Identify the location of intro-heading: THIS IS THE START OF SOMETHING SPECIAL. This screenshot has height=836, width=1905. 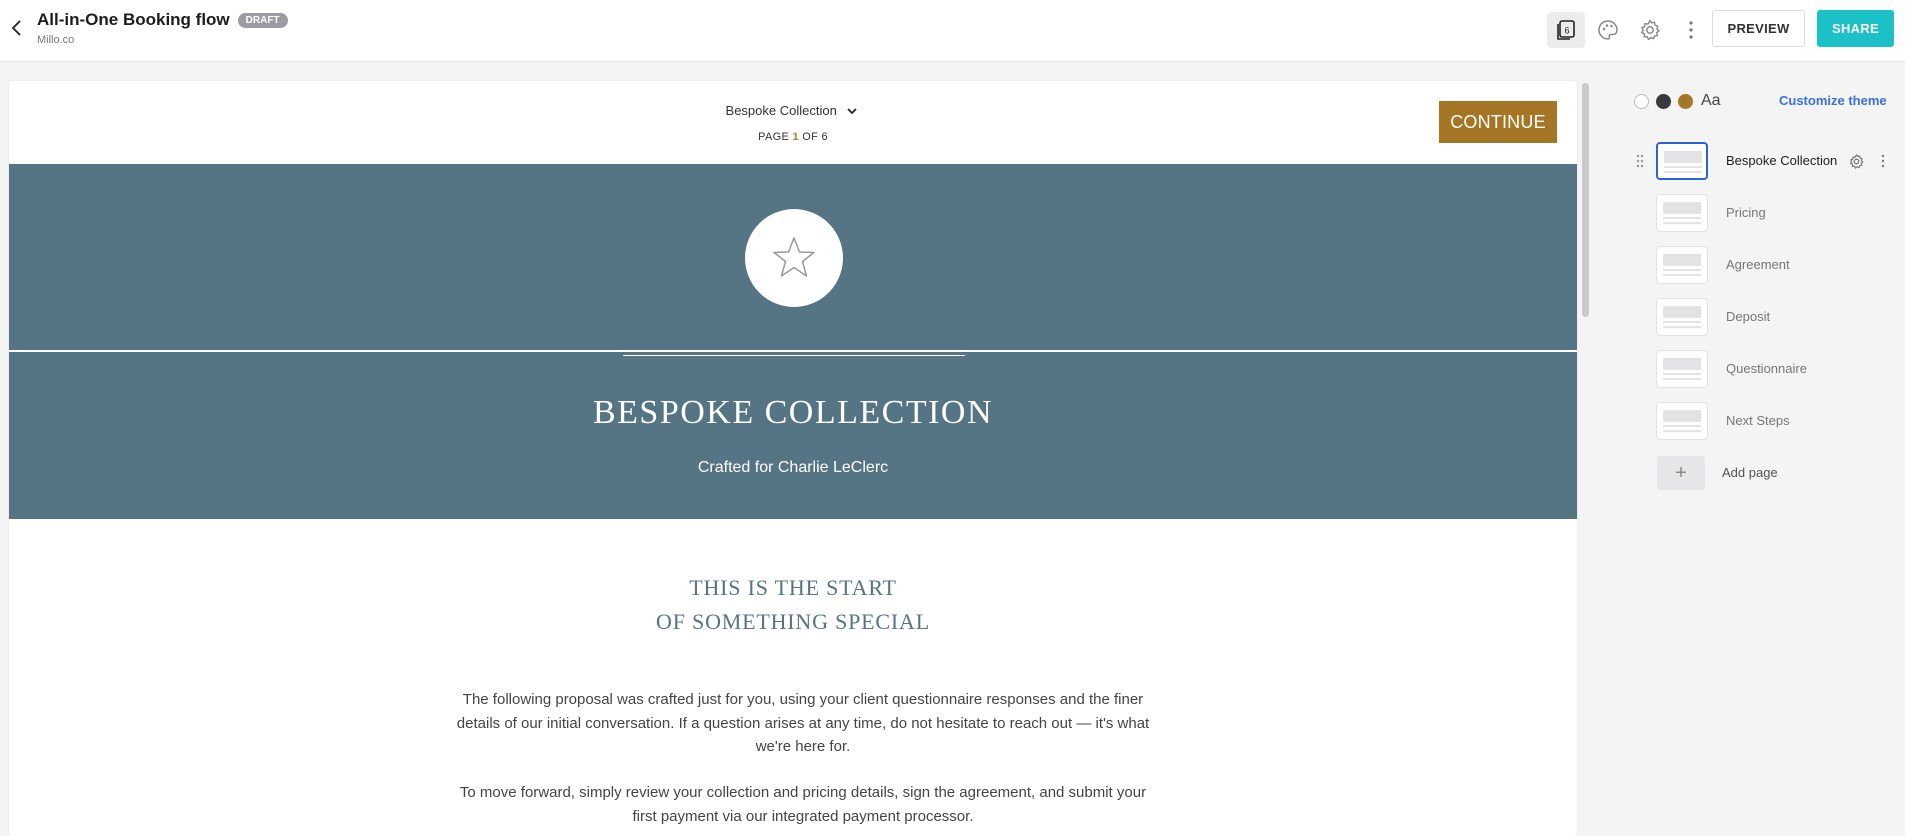
(793, 605).